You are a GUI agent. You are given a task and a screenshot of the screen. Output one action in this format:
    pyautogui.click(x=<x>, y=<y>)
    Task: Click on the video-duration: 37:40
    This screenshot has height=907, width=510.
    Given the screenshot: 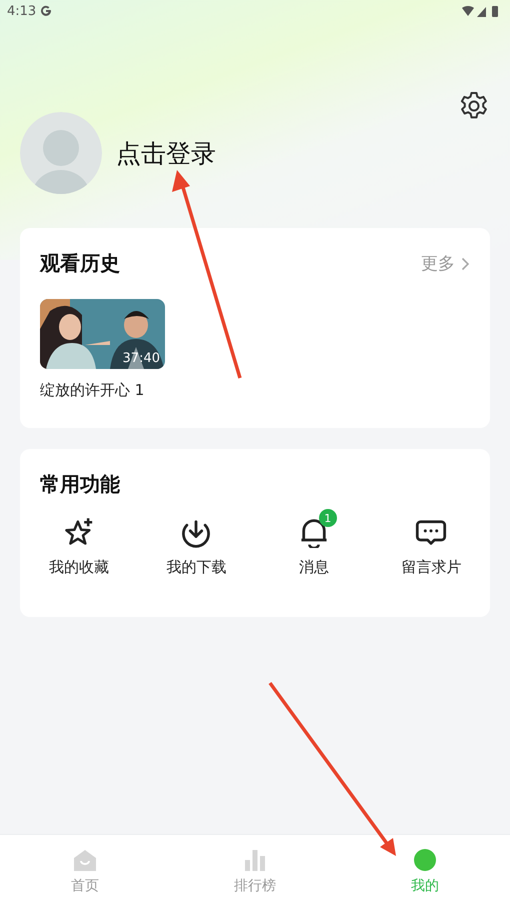 What is the action you would take?
    pyautogui.click(x=141, y=358)
    